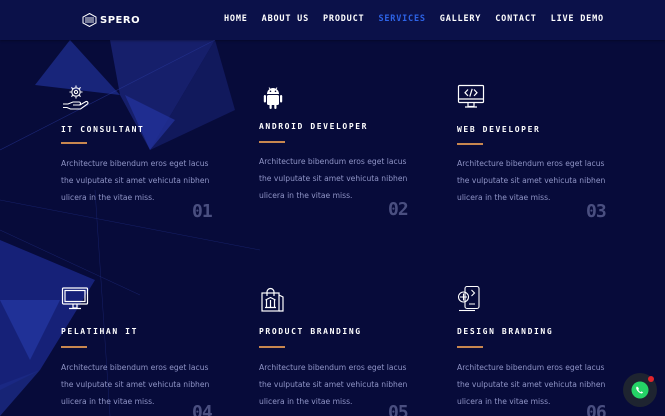  I want to click on nav-item-product: PRODUCT, so click(343, 19).